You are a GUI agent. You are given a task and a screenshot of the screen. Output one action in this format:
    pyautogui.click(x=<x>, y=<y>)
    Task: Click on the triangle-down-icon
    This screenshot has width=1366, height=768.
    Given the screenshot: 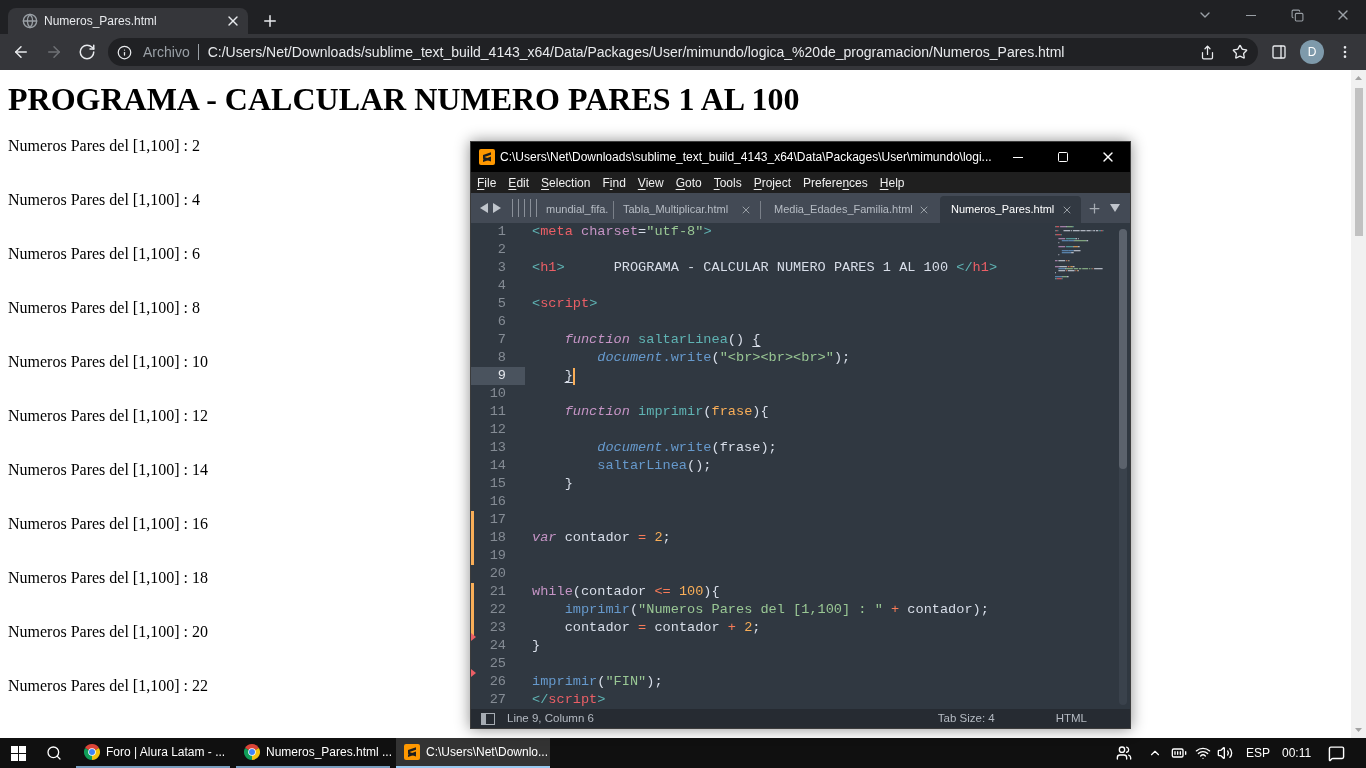 What is the action you would take?
    pyautogui.click(x=1115, y=208)
    